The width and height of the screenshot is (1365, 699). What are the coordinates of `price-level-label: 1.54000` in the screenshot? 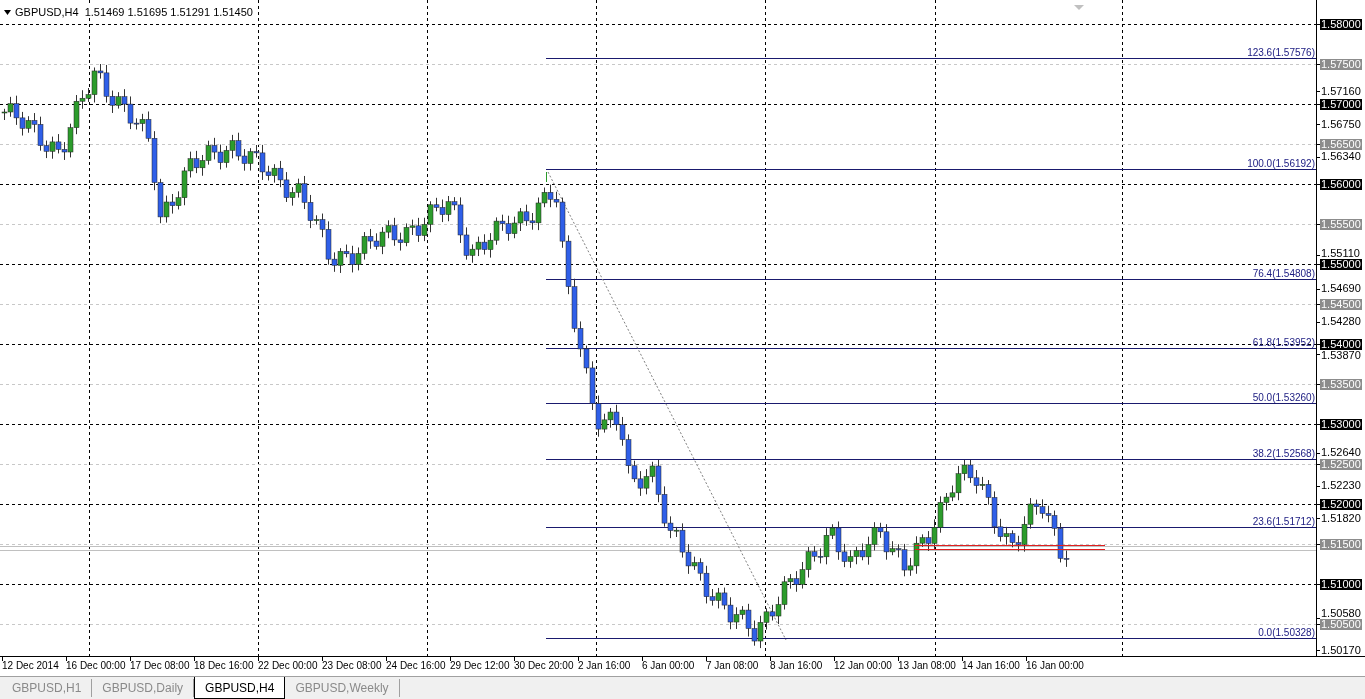 It's located at (1341, 344).